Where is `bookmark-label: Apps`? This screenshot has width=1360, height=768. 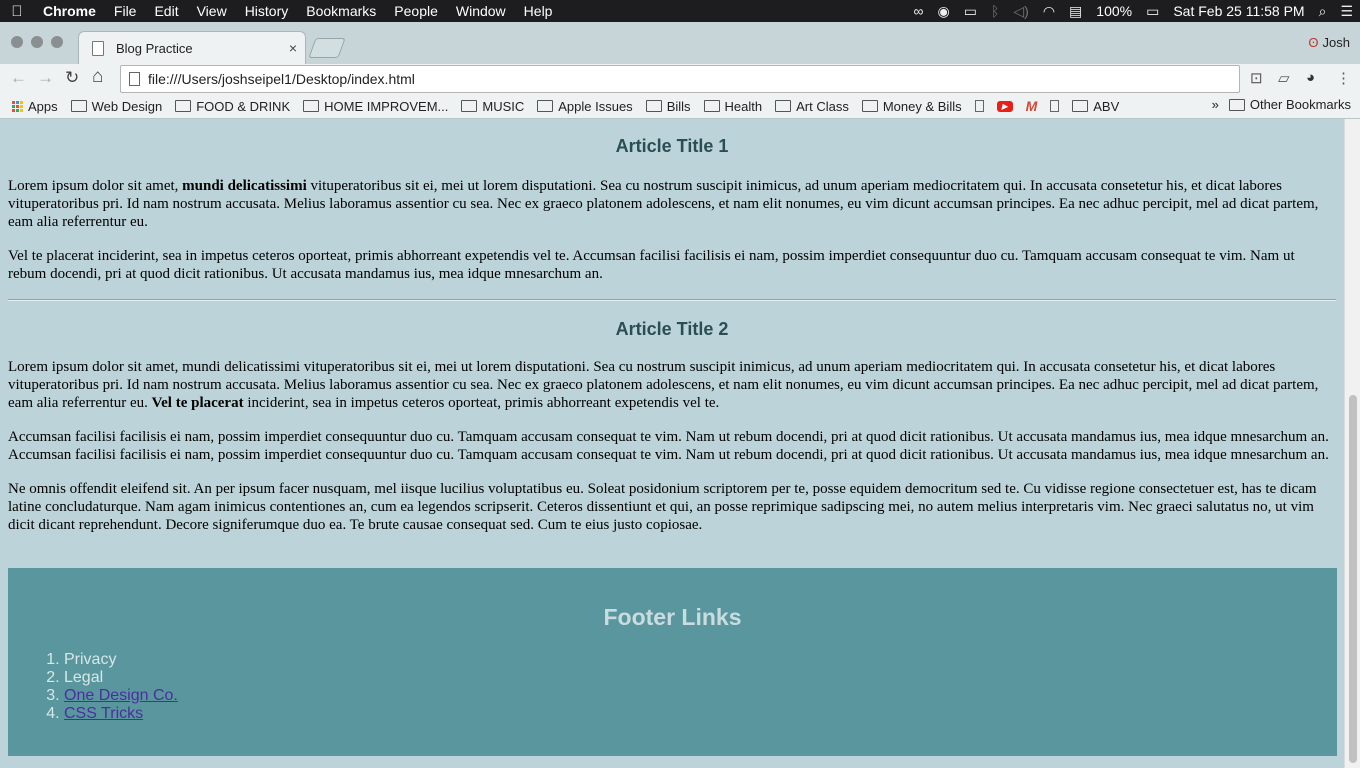
bookmark-label: Apps is located at coordinates (43, 106).